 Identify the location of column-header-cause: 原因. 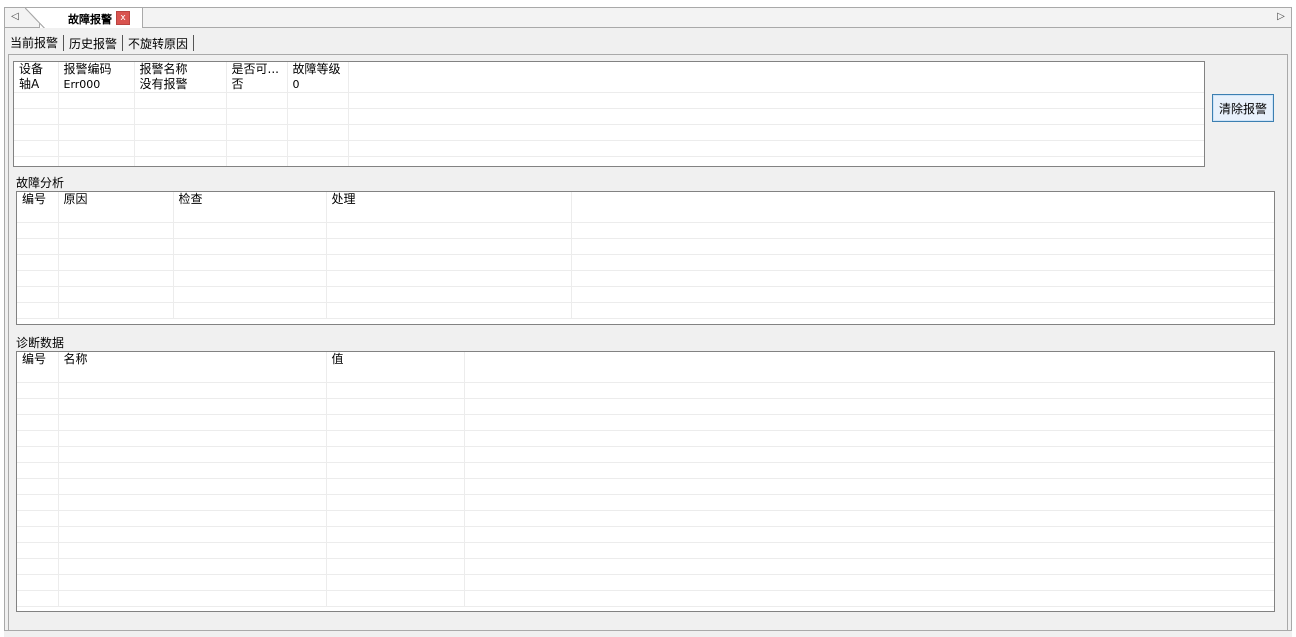
(116, 199).